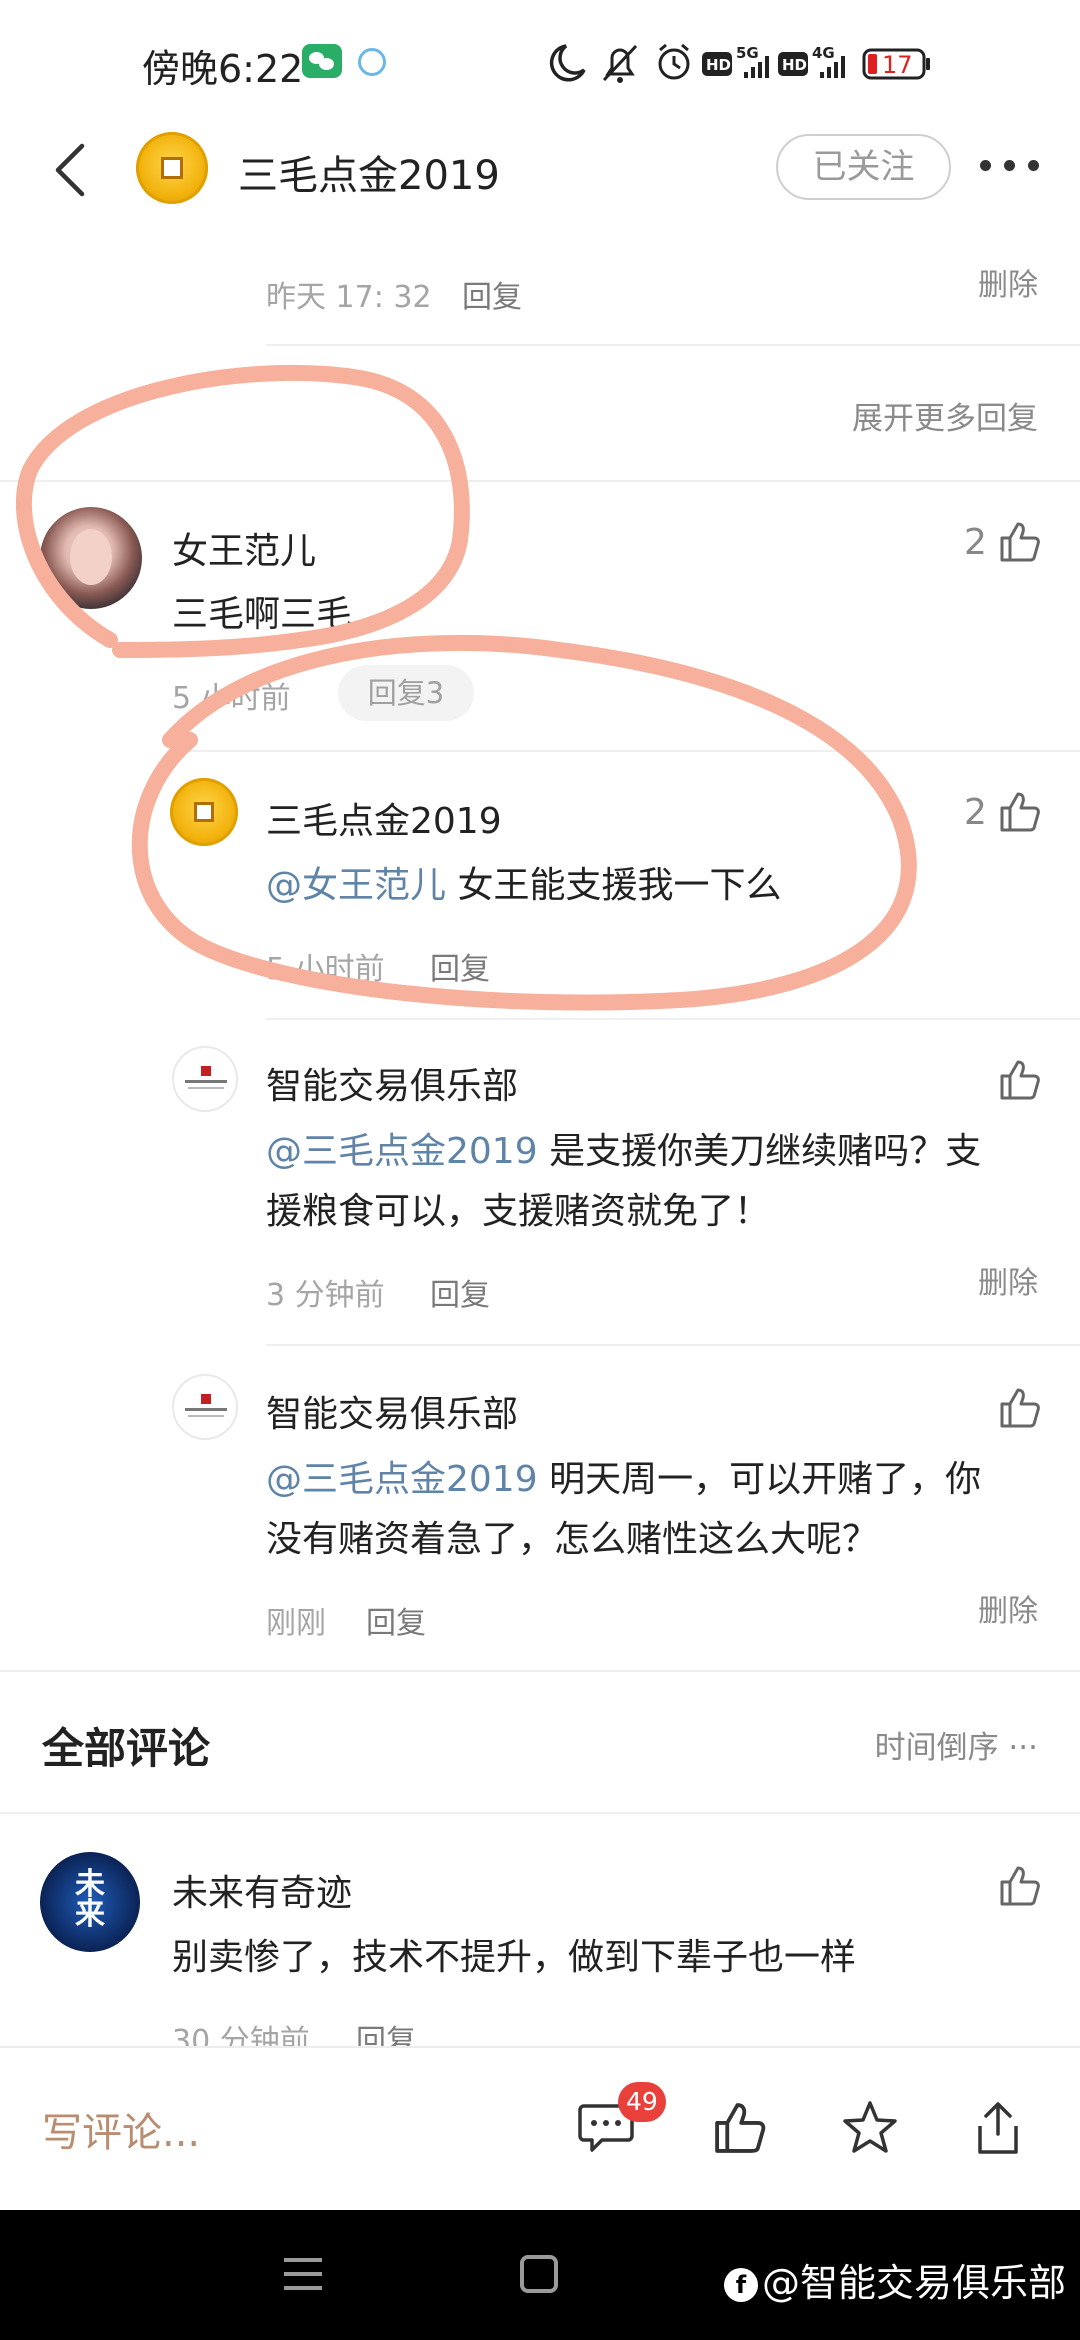 This screenshot has height=2340, width=1080. What do you see at coordinates (172, 168) in the screenshot?
I see `profile-avatar` at bounding box center [172, 168].